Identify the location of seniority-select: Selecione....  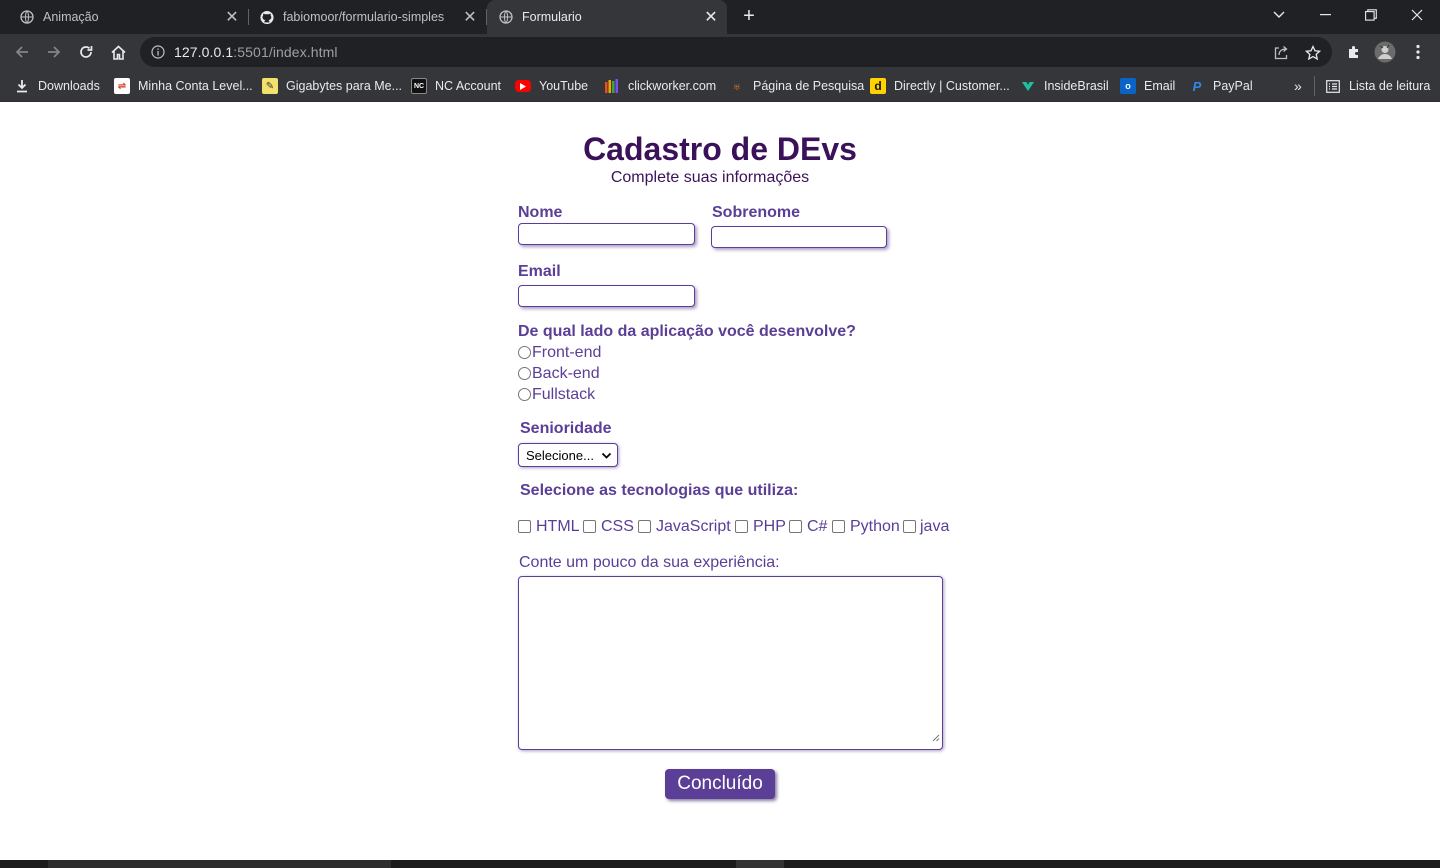
(568, 455).